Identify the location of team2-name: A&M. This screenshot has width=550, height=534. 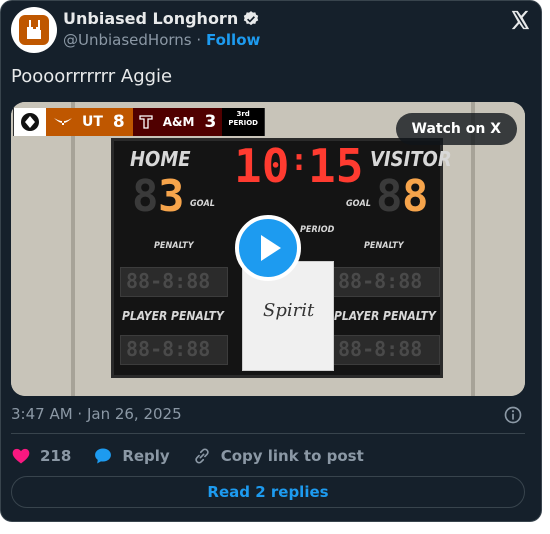
(178, 122).